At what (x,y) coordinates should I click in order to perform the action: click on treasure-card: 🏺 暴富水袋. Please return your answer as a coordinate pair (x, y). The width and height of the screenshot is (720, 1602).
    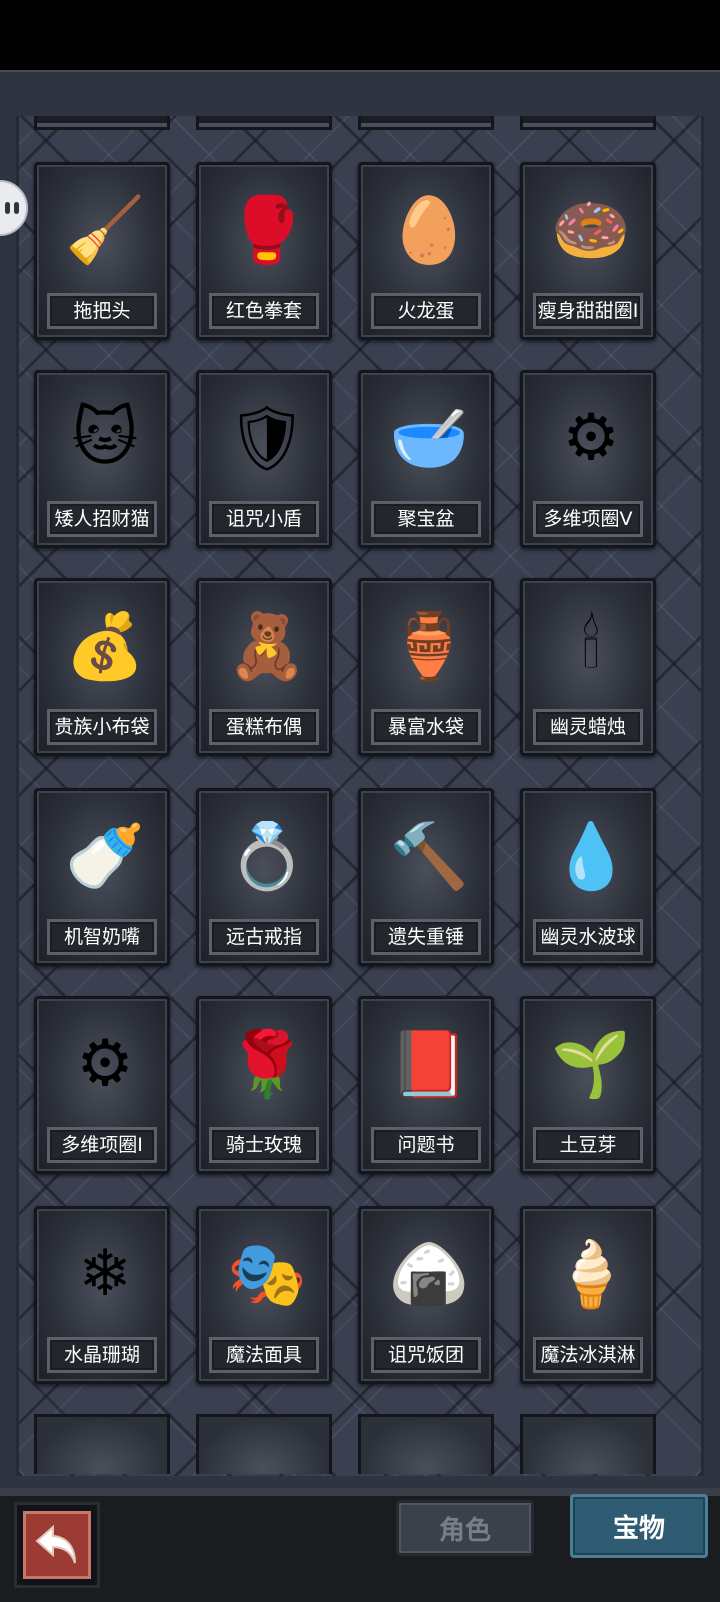
    Looking at the image, I should click on (426, 667).